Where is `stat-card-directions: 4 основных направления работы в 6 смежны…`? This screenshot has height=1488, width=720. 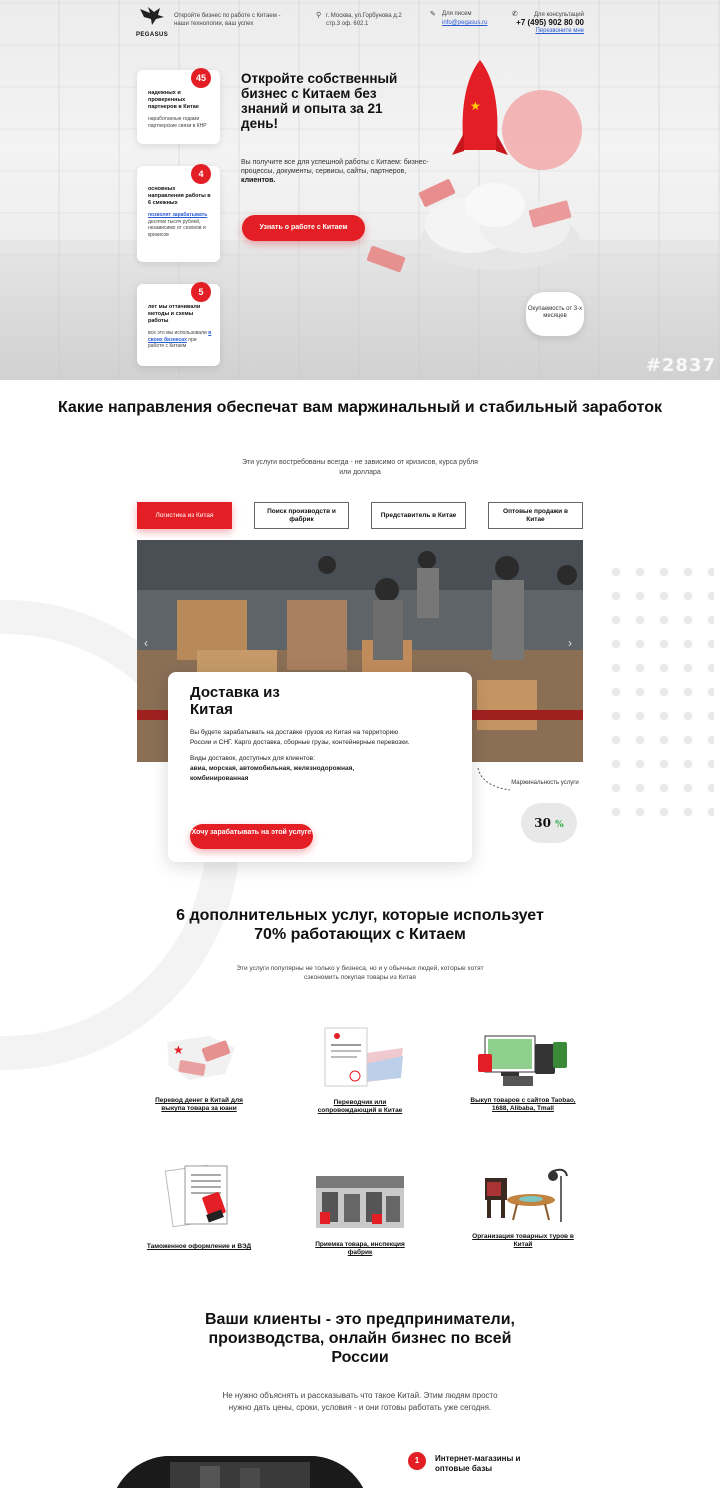
stat-card-directions: 4 основных направления работы в 6 смежны… is located at coordinates (178, 213).